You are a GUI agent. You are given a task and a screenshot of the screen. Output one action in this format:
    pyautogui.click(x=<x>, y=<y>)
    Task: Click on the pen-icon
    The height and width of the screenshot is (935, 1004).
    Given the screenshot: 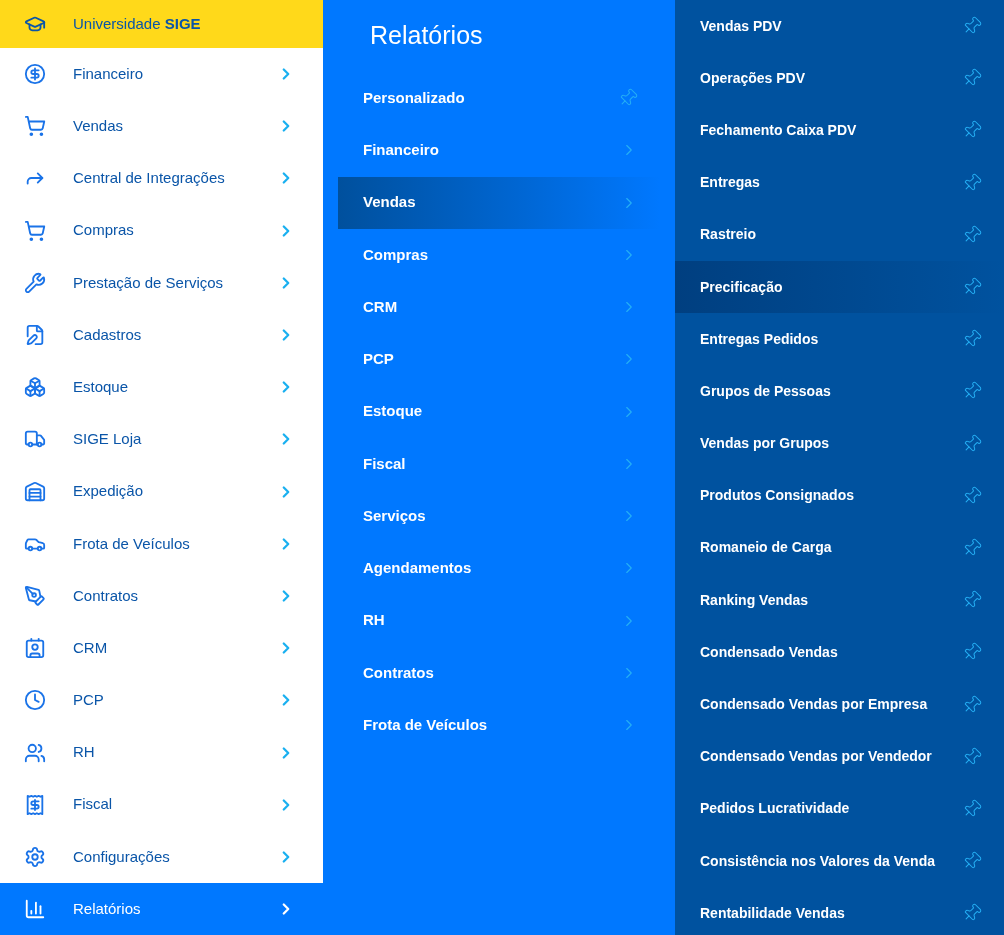 What is the action you would take?
    pyautogui.click(x=35, y=595)
    